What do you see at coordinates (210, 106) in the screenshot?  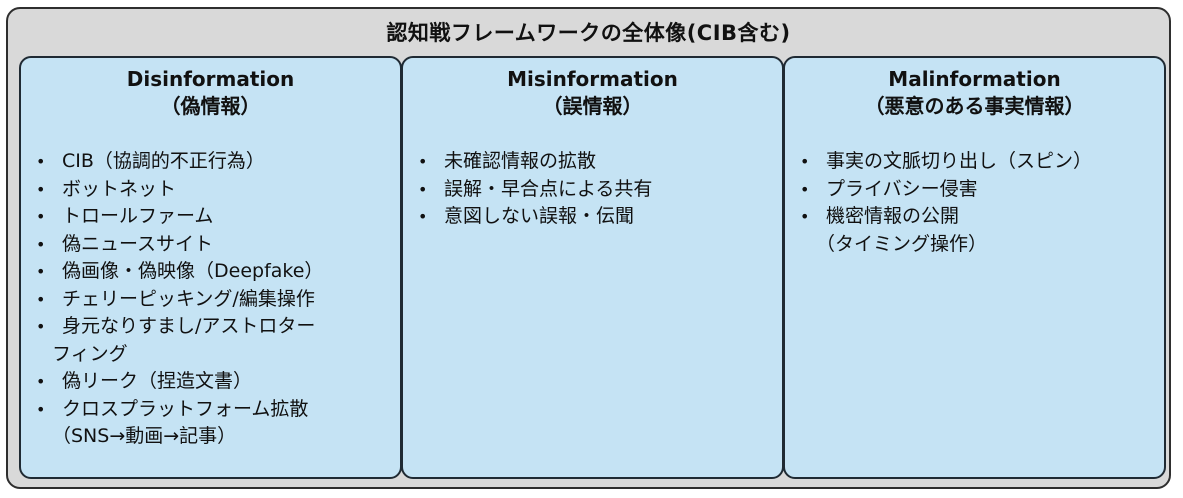 I see `panel-subtitle: （偽情報）` at bounding box center [210, 106].